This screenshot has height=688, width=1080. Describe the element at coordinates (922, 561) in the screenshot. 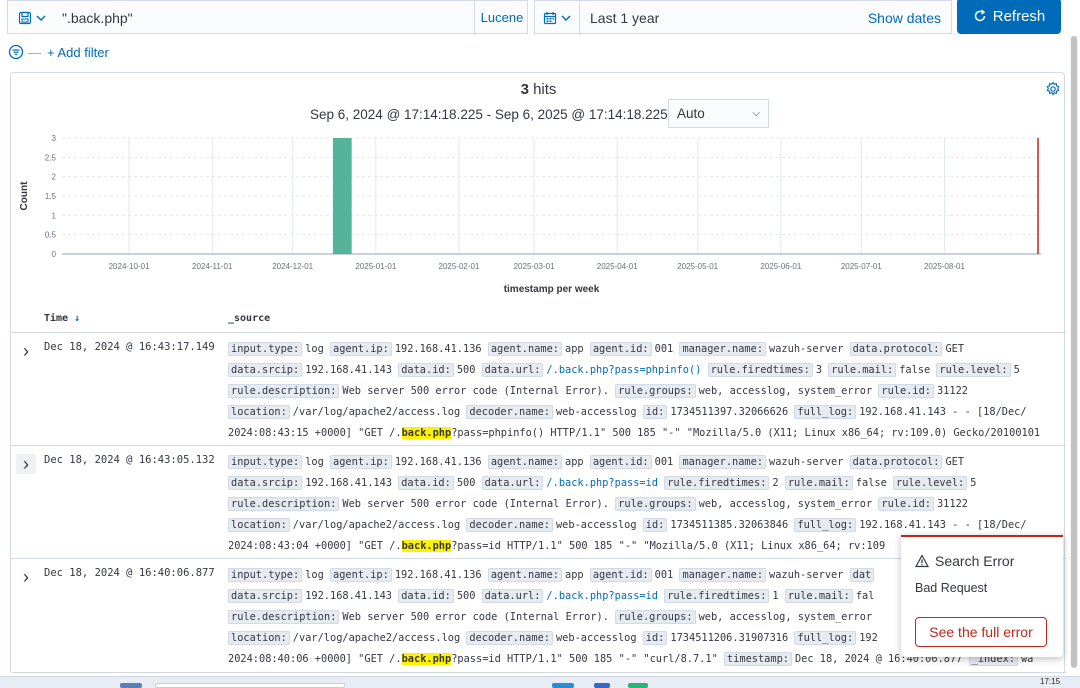

I see `warning-icon` at that location.